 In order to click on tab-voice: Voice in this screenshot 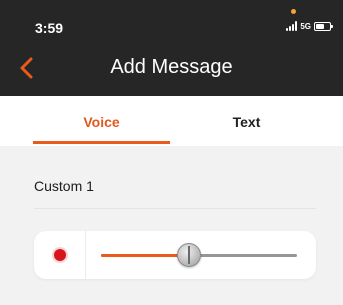, I will do `click(101, 121)`.